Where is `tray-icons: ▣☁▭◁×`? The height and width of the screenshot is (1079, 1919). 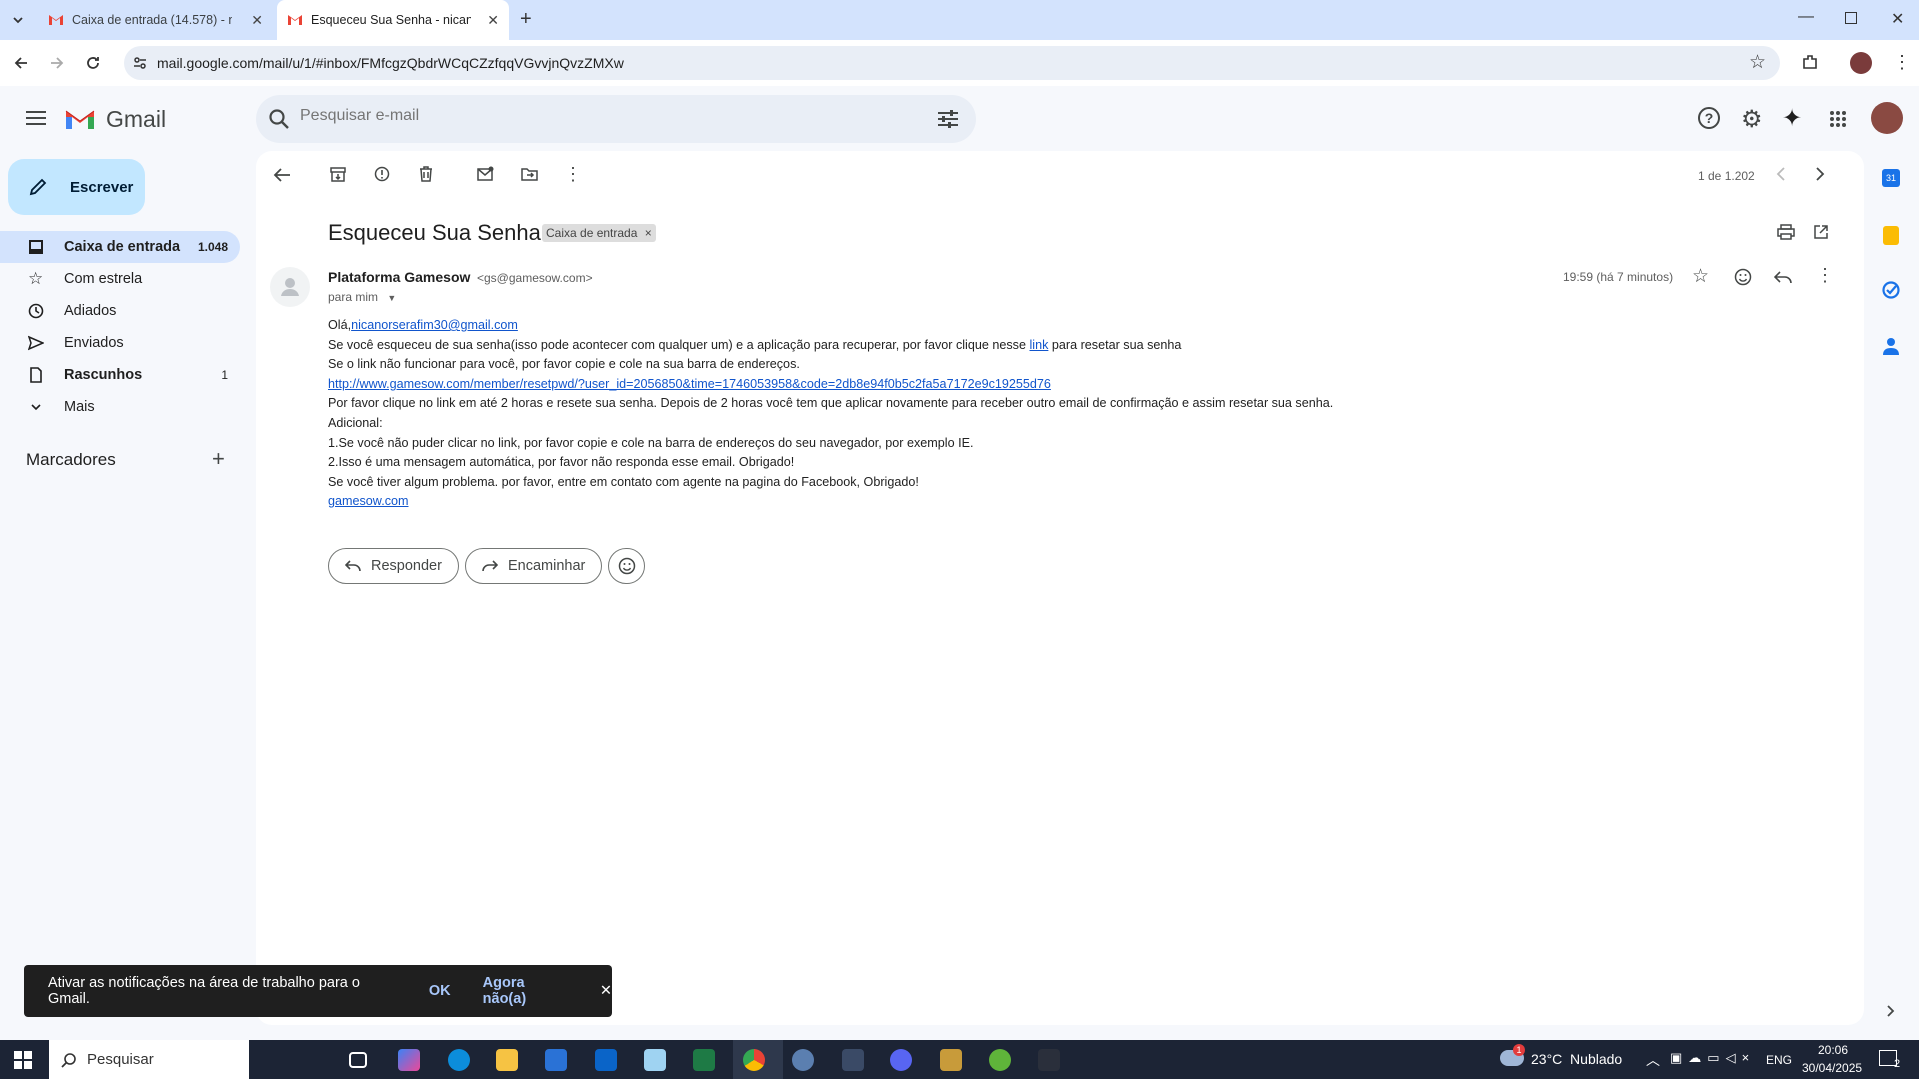
tray-icons: ▣☁▭◁× is located at coordinates (1712, 1058).